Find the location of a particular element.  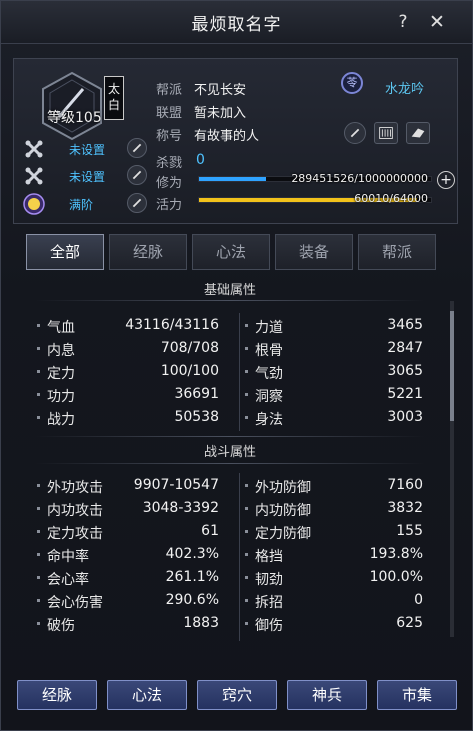

stat-row: 格挡 193.8% is located at coordinates (334, 555).